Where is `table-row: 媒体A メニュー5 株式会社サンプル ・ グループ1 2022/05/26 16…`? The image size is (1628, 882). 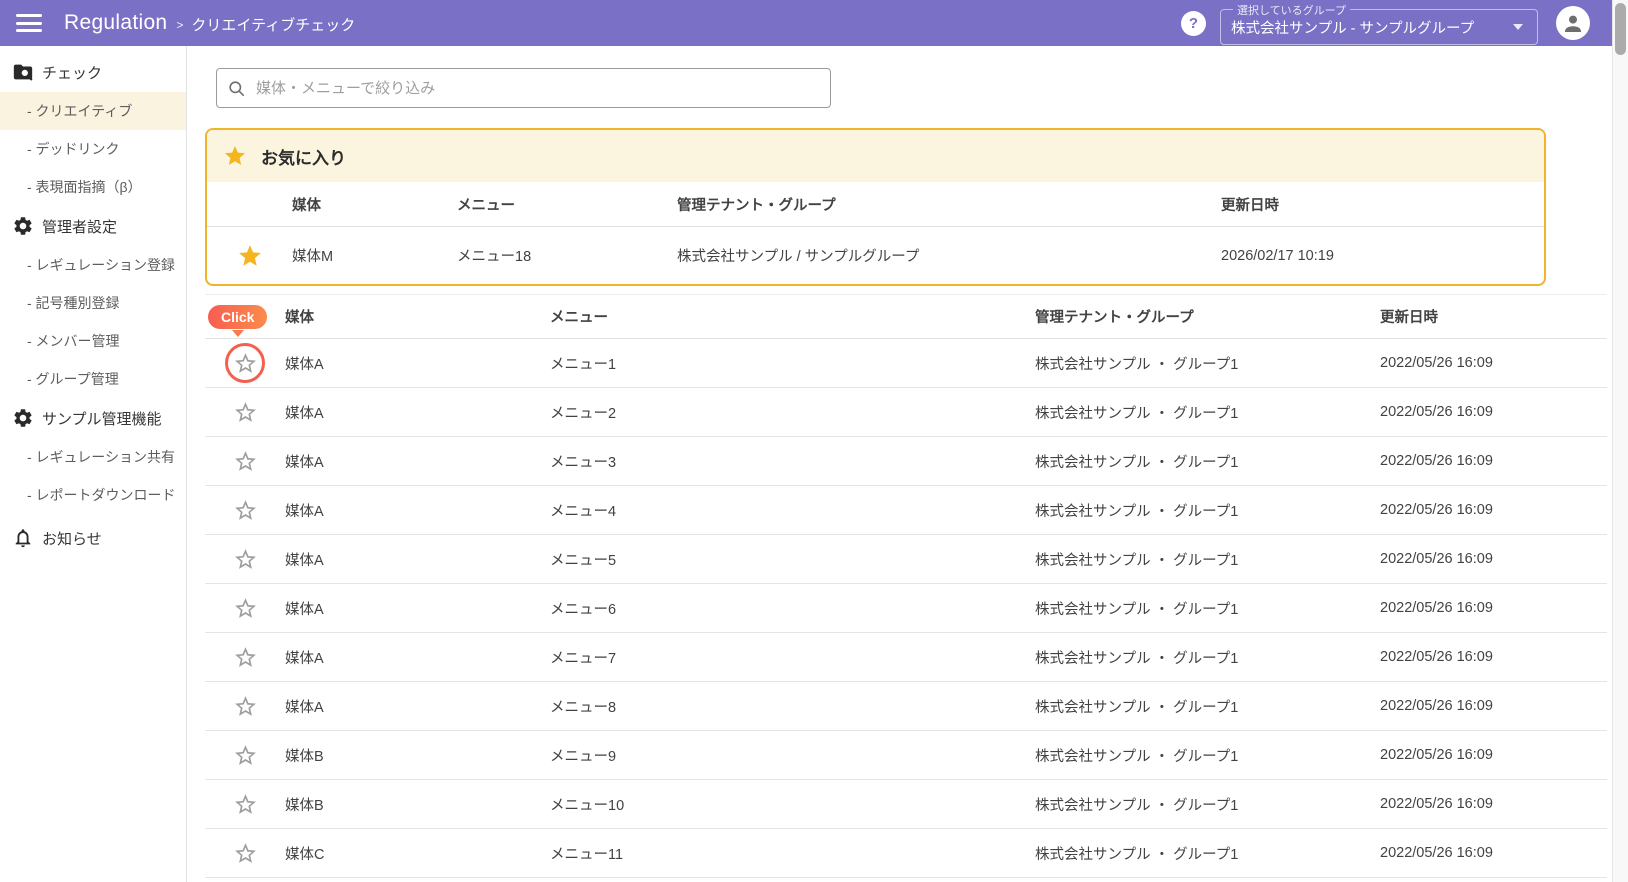
table-row: 媒体A メニュー5 株式会社サンプル ・ グループ1 2022/05/26 16… is located at coordinates (906, 559).